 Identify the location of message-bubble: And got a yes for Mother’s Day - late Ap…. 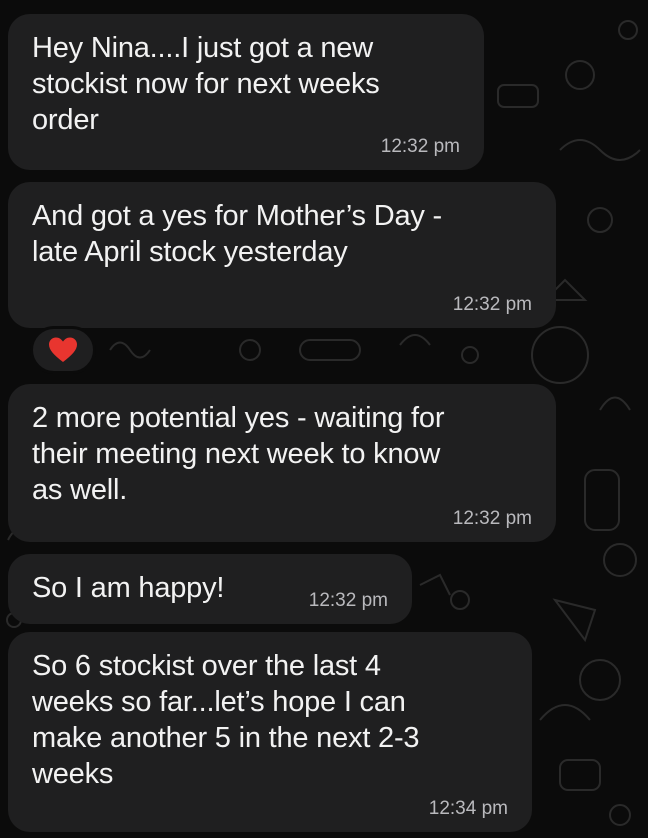
(282, 255).